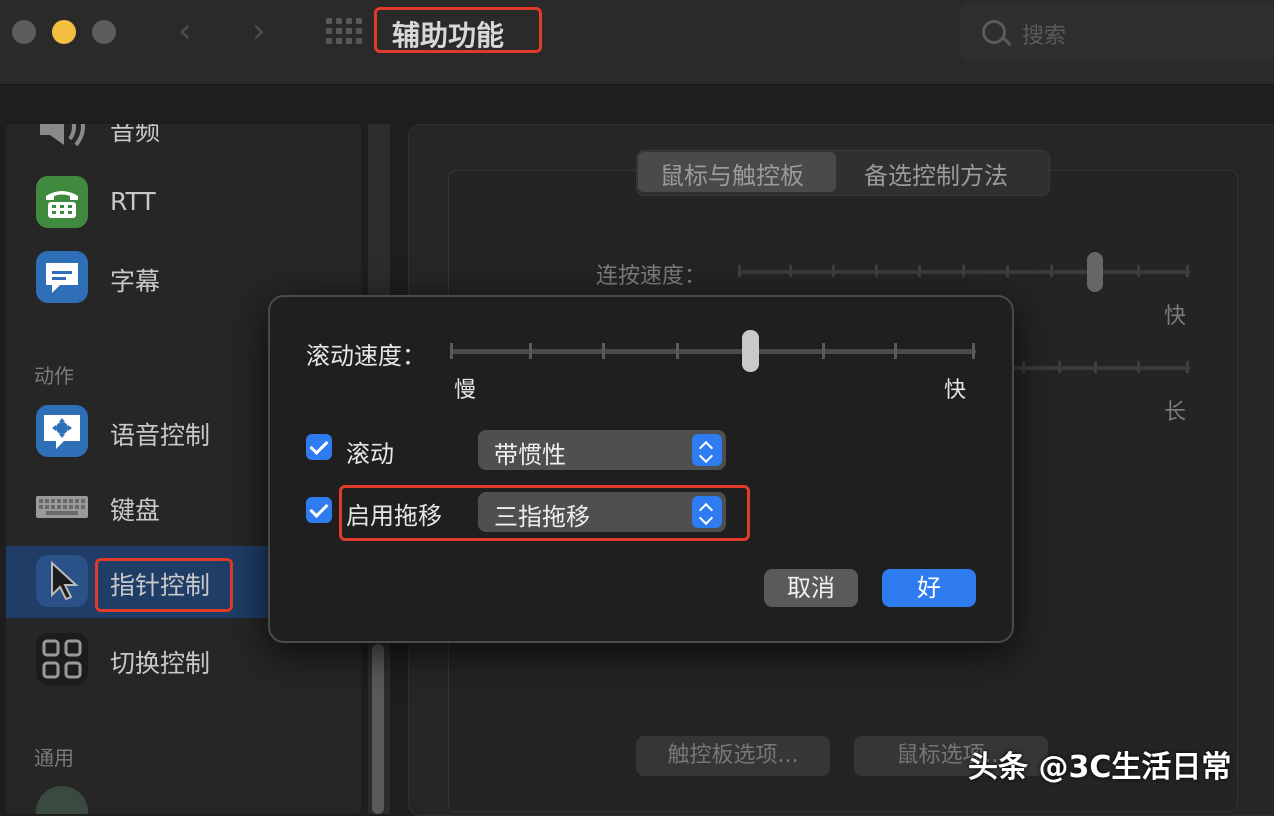 The height and width of the screenshot is (816, 1274). I want to click on drag-option-highlight-box, so click(544, 513).